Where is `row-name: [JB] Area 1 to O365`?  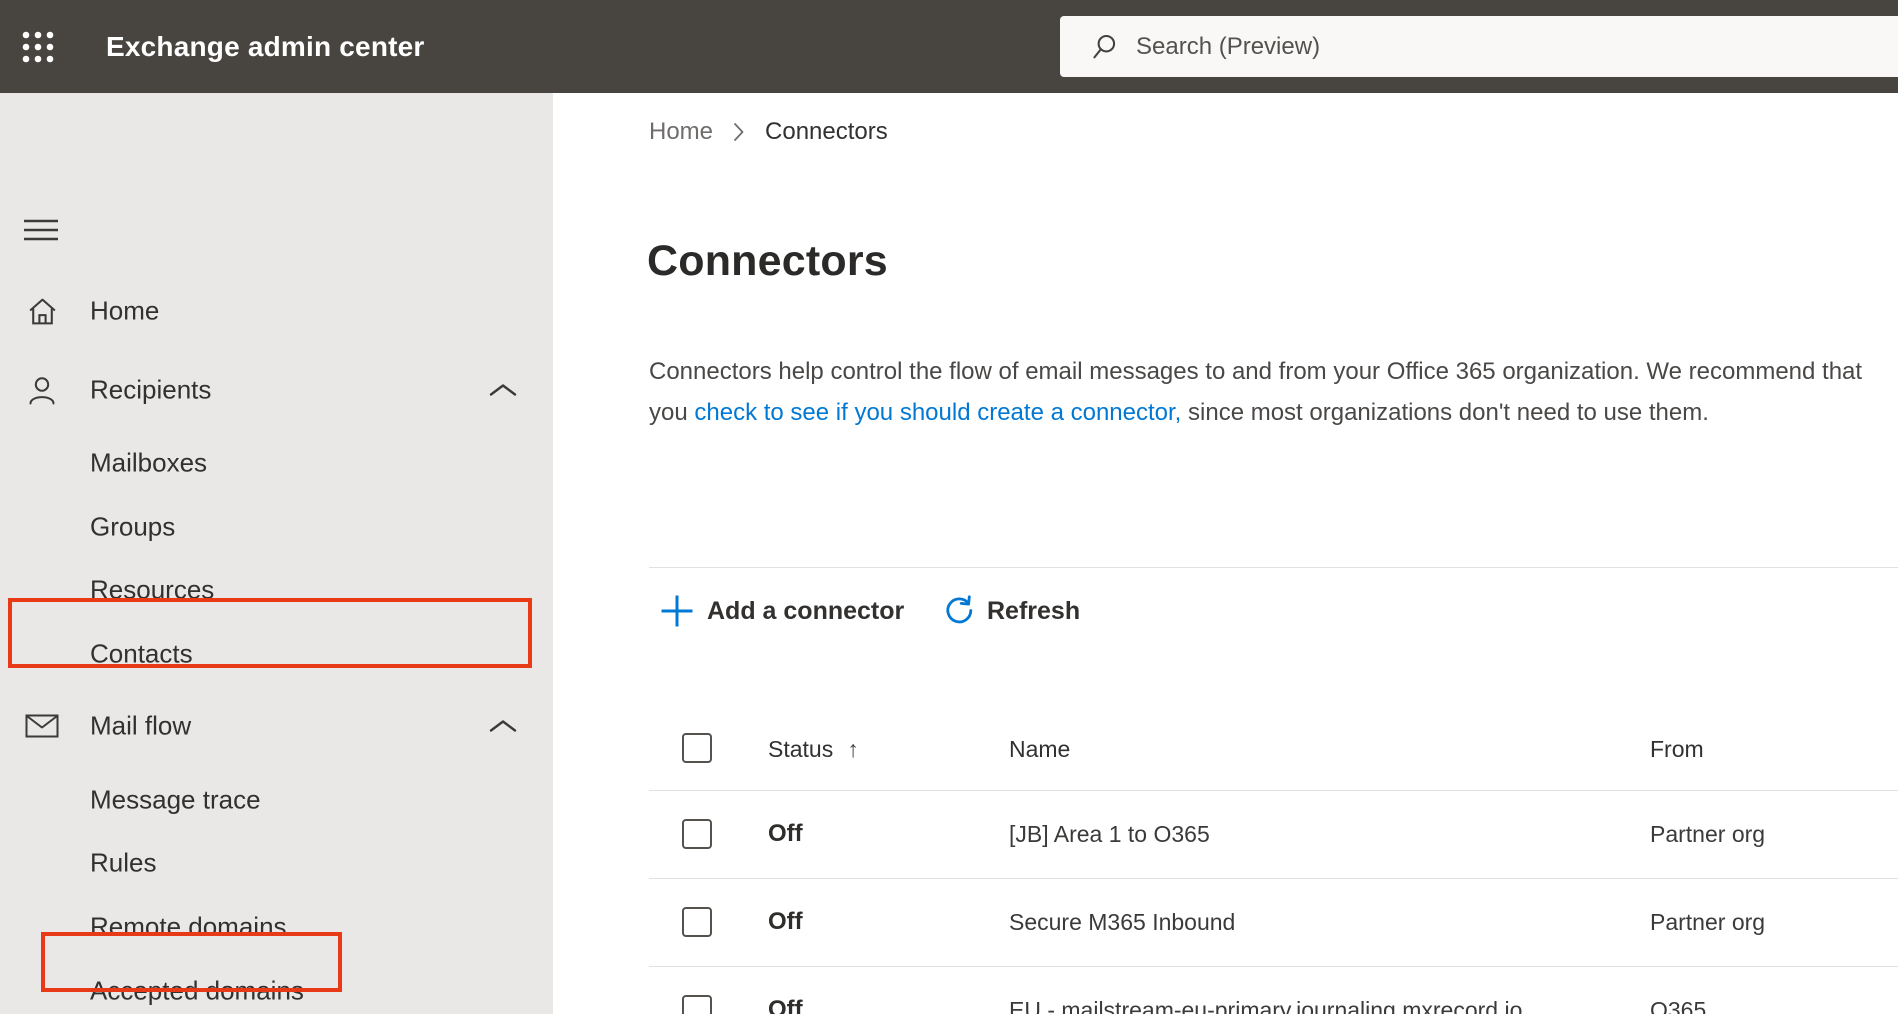 row-name: [JB] Area 1 to O365 is located at coordinates (1109, 834).